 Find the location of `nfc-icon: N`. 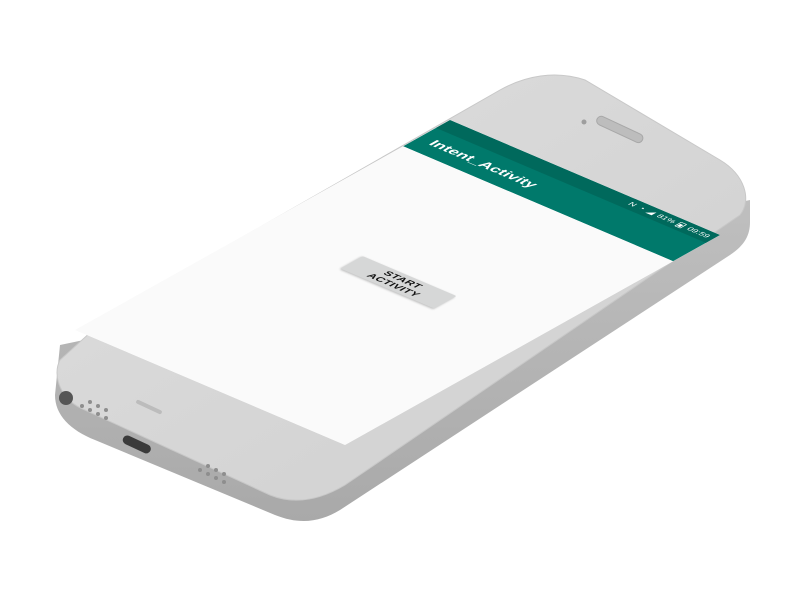

nfc-icon: N is located at coordinates (633, 204).